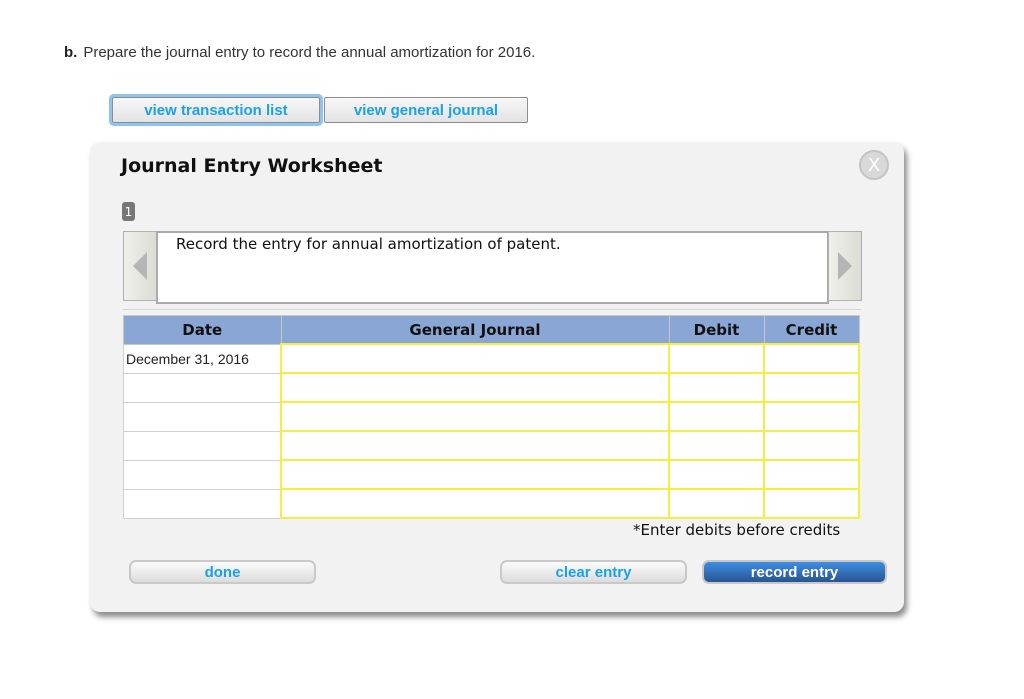  Describe the element at coordinates (128, 211) in the screenshot. I see `step-number-badge: 1` at that location.